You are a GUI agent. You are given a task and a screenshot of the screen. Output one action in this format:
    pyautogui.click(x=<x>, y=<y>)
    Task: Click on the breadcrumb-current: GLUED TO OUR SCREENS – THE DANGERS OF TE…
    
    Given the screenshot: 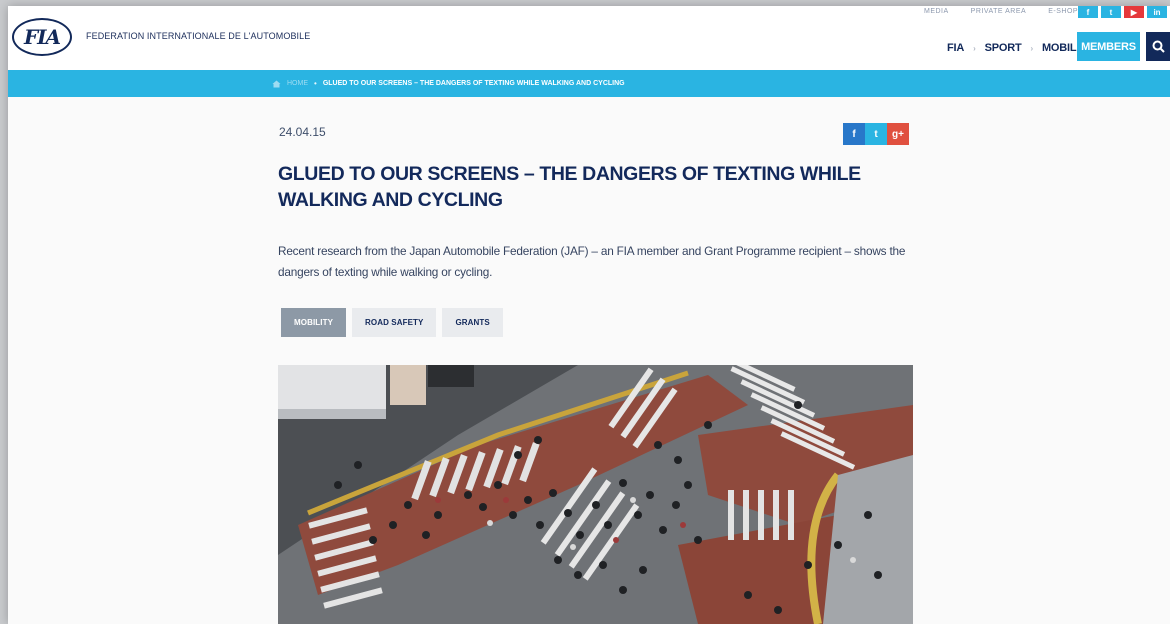 What is the action you would take?
    pyautogui.click(x=473, y=83)
    